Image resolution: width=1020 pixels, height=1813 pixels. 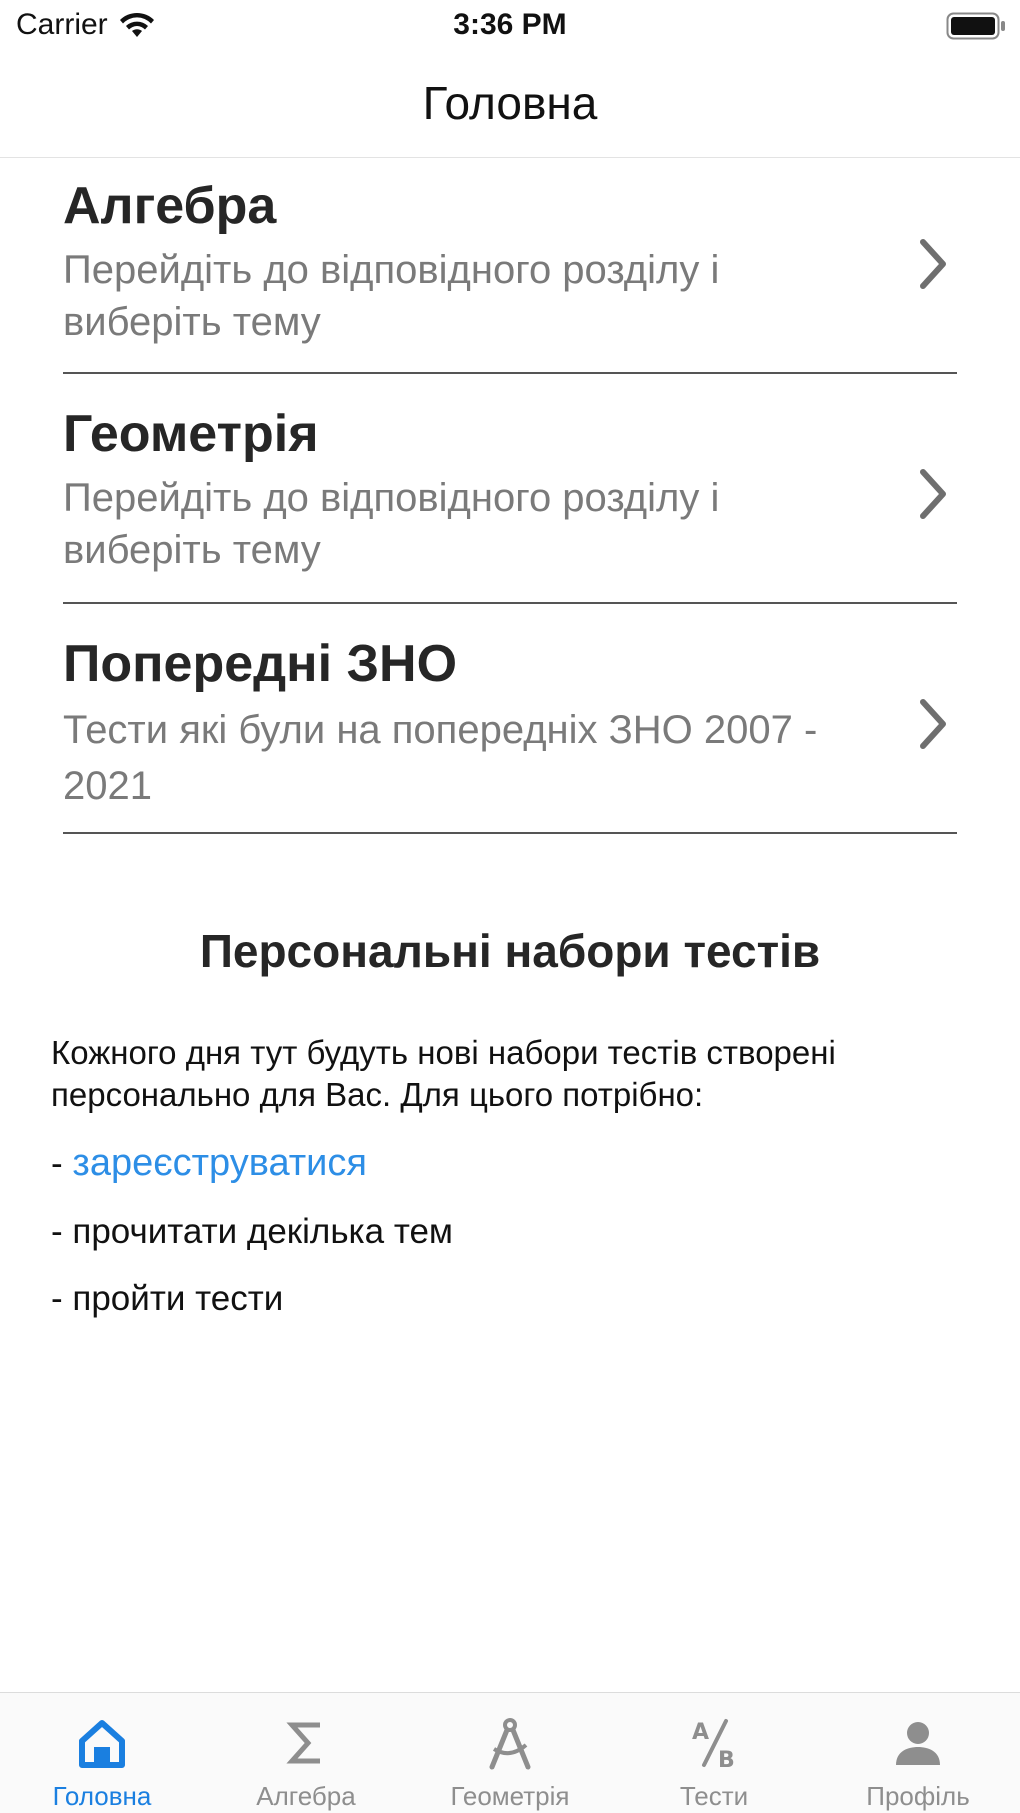 I want to click on tab-algebra: Алгебра, so click(x=306, y=1753).